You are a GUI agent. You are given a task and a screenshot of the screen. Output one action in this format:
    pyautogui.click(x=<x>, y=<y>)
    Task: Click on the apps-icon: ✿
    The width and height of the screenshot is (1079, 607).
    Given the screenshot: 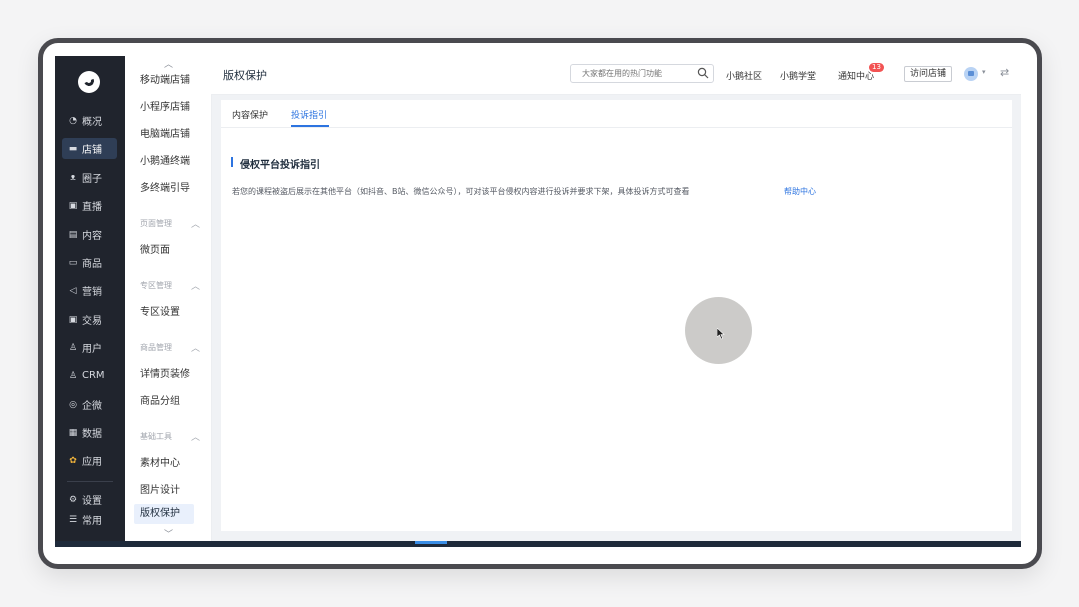 What is the action you would take?
    pyautogui.click(x=73, y=460)
    